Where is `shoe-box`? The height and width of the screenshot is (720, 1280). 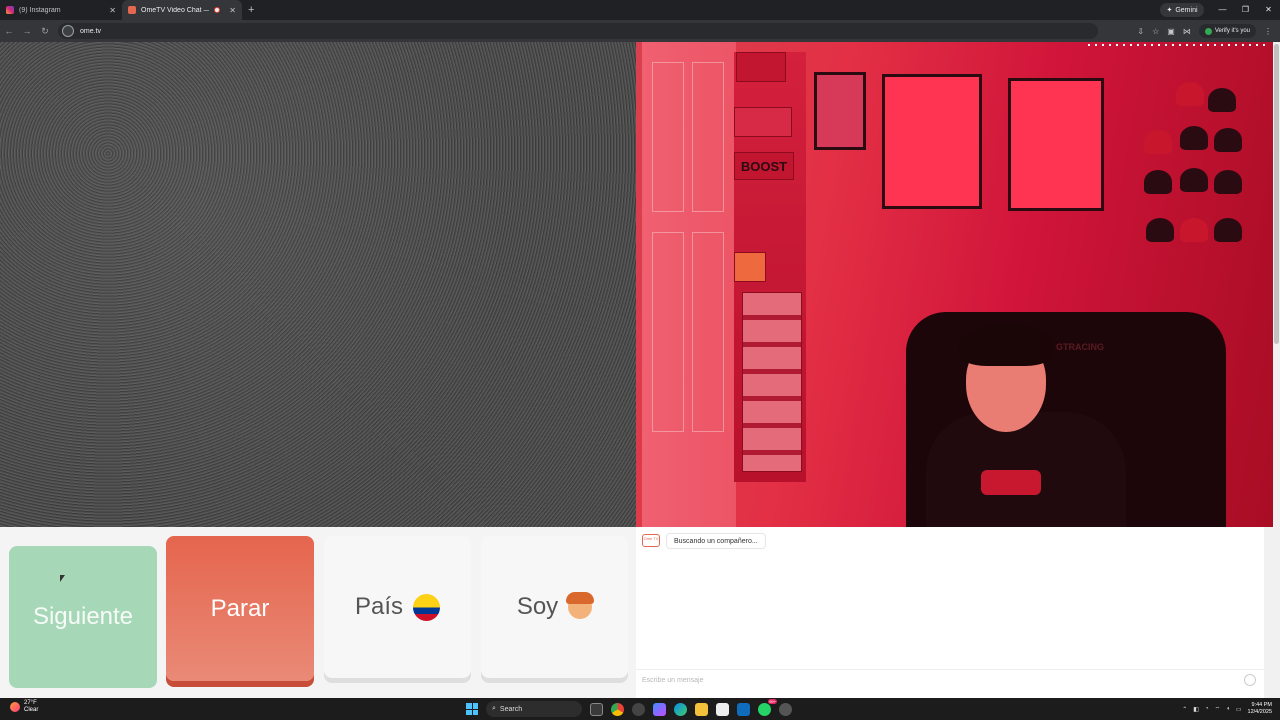 shoe-box is located at coordinates (750, 267).